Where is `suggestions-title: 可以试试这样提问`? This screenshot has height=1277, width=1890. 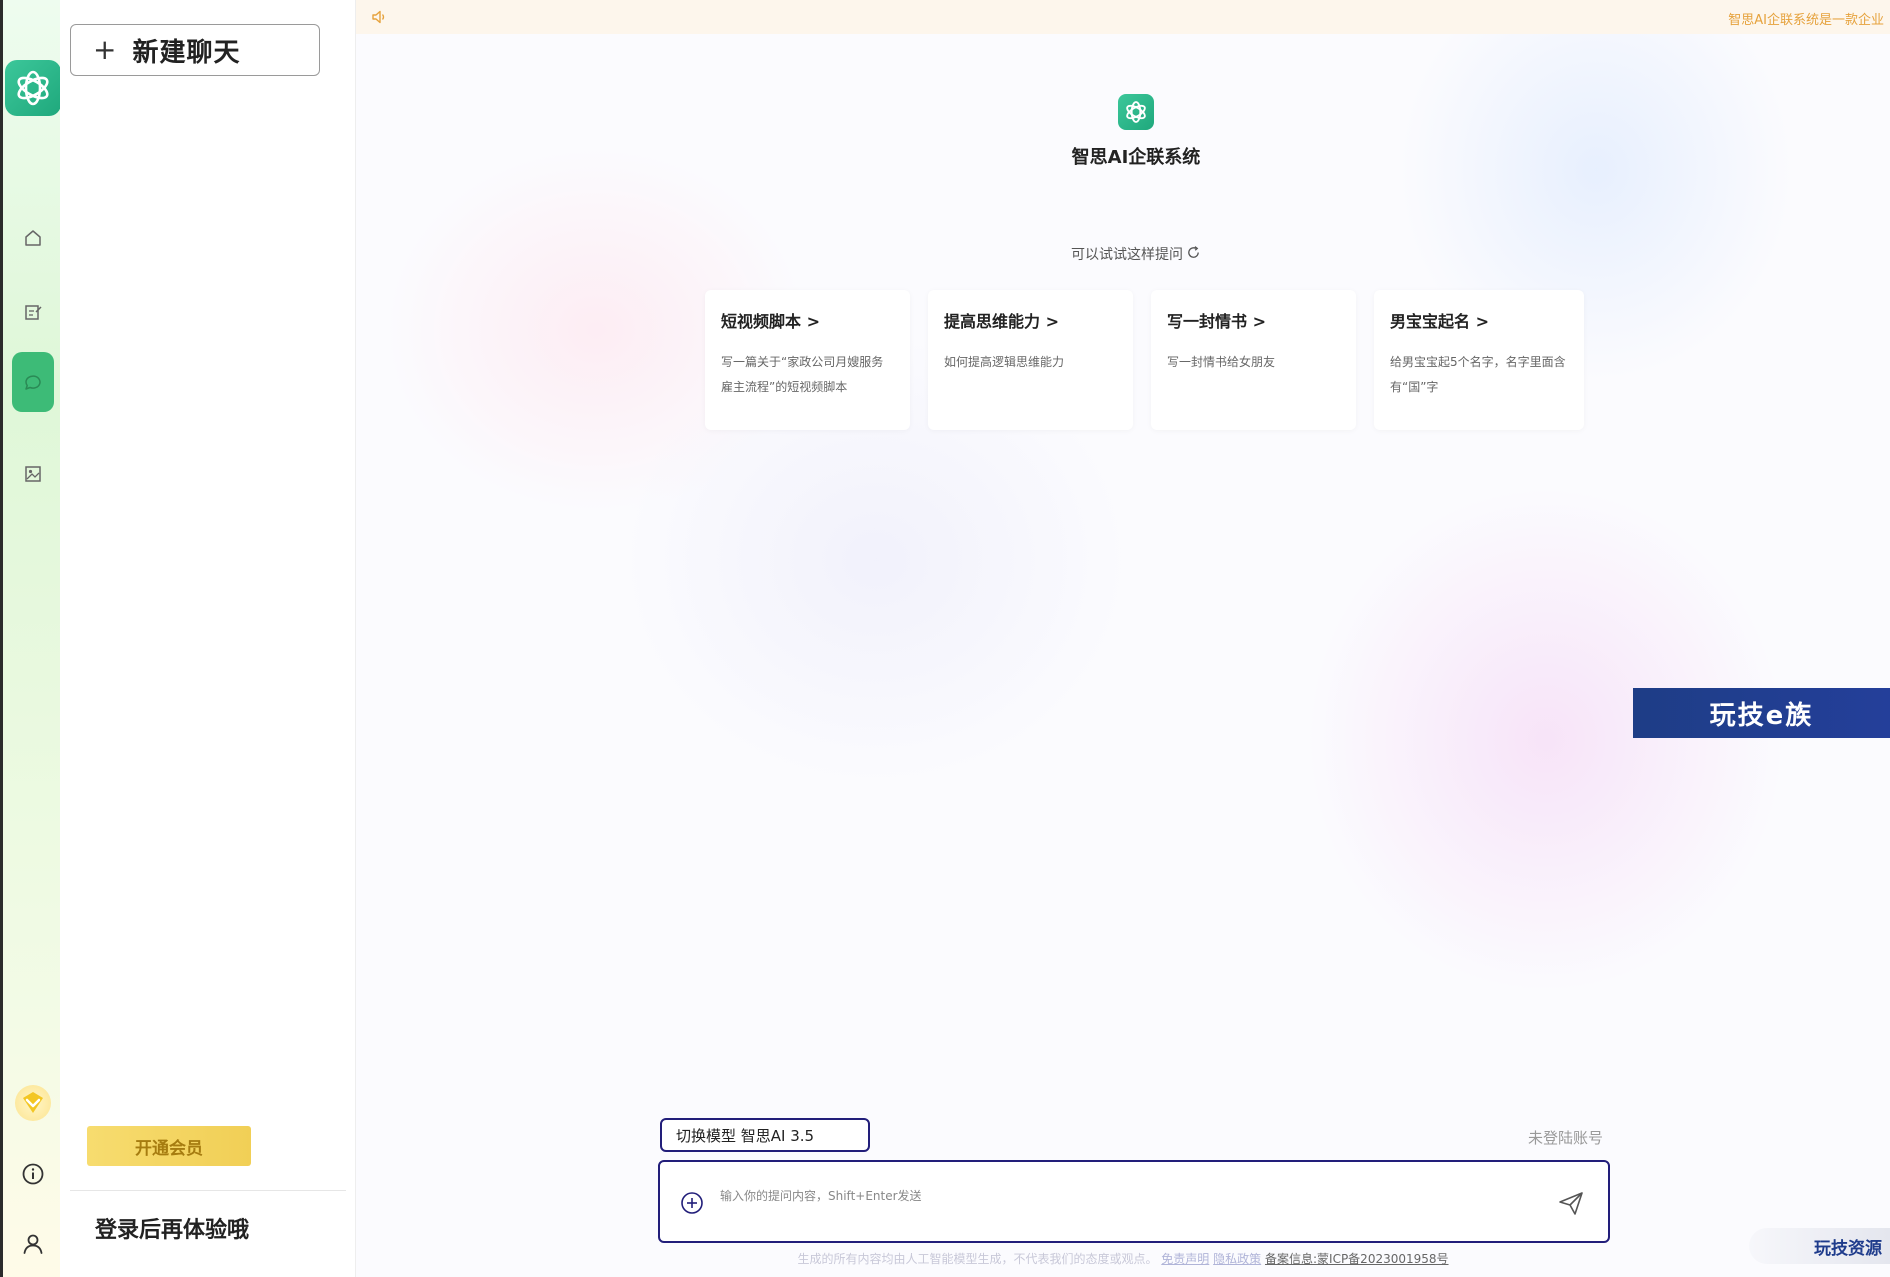 suggestions-title: 可以试试这样提问 is located at coordinates (1127, 255).